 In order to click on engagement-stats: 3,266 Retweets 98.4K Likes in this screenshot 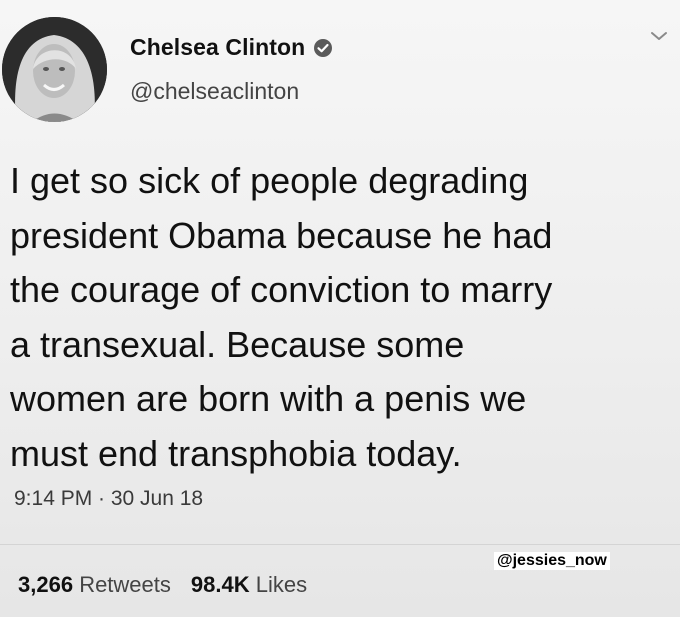, I will do `click(162, 585)`.